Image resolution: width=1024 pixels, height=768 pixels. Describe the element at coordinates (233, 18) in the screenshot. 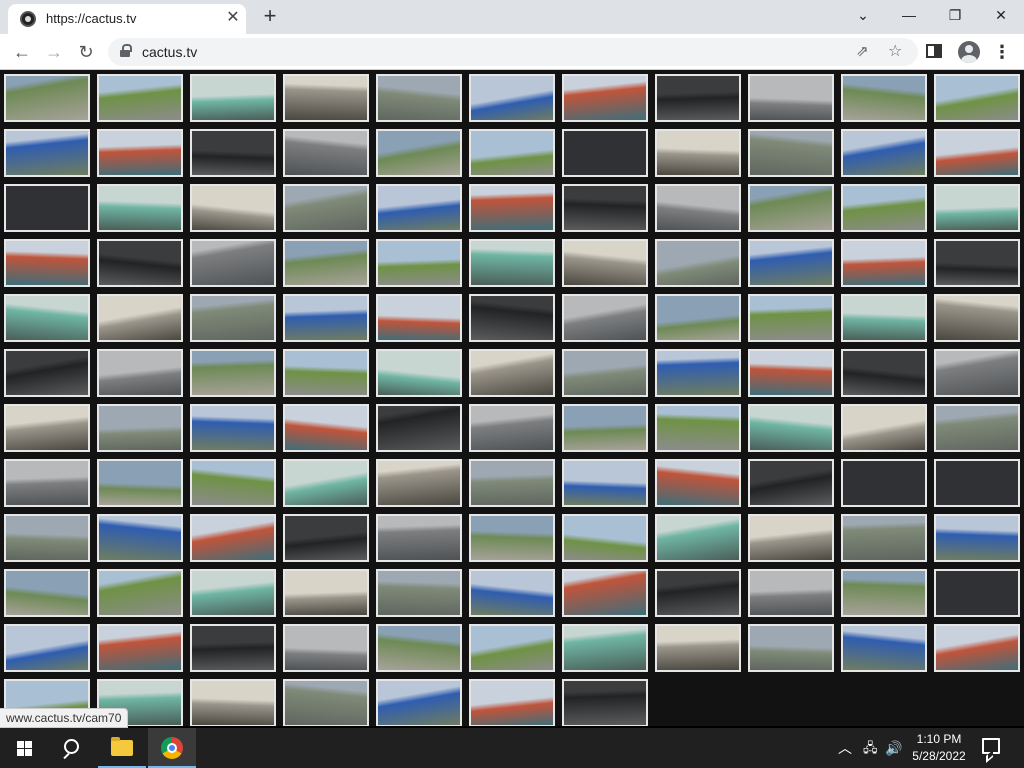

I see `tab-close-icon: ✕` at that location.